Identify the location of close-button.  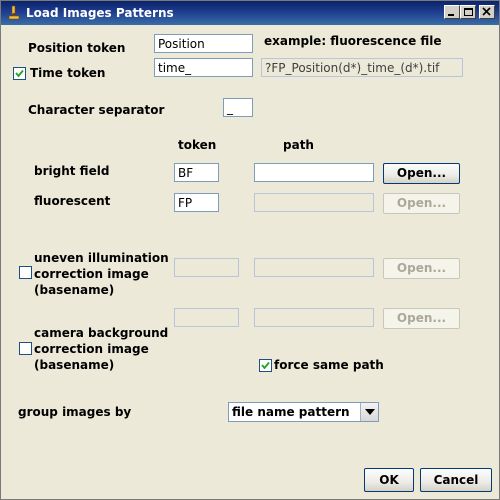
(487, 12).